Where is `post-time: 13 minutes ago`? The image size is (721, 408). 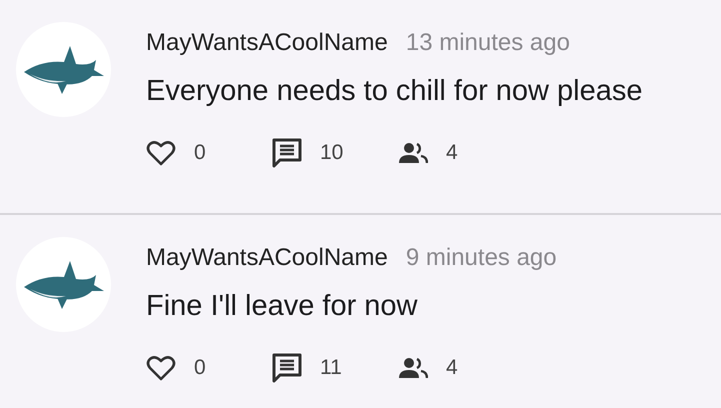 post-time: 13 minutes ago is located at coordinates (488, 43).